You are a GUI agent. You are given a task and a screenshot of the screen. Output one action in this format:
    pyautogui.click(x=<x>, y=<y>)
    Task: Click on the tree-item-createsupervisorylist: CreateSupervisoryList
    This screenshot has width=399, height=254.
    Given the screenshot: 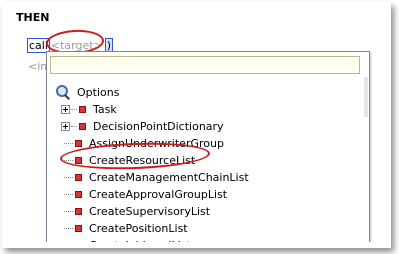 What is the action you would take?
    pyautogui.click(x=212, y=211)
    